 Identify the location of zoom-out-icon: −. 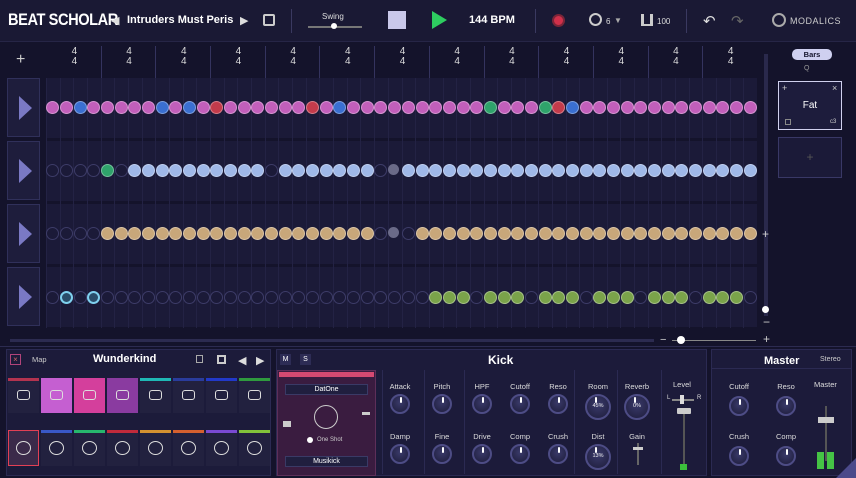
(766, 322).